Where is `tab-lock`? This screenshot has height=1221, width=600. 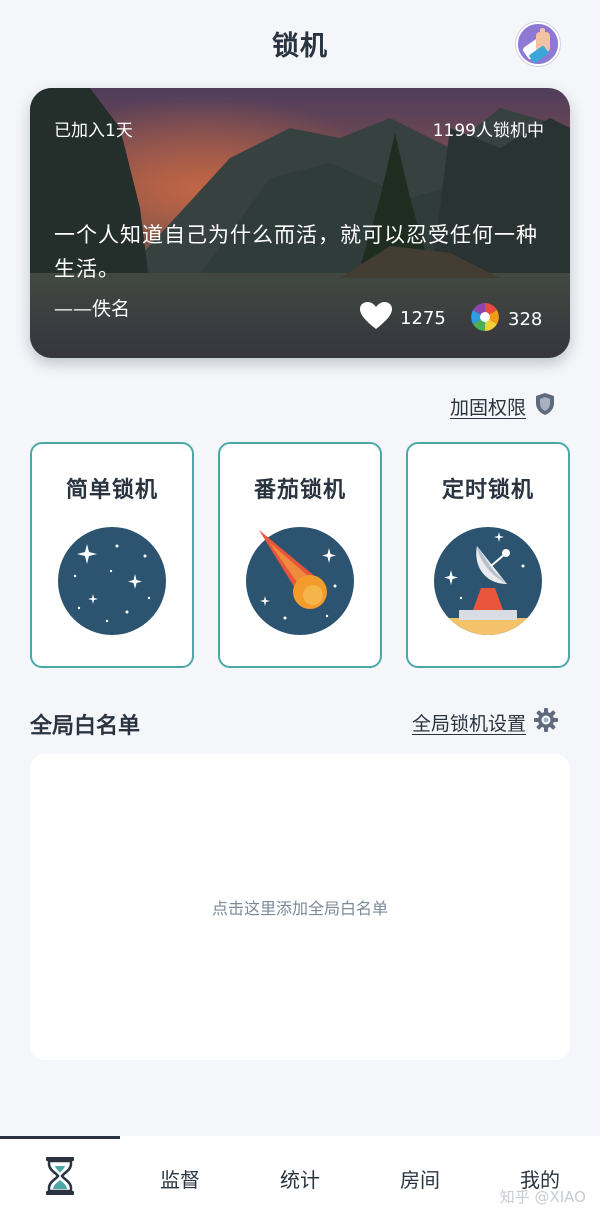
tab-lock is located at coordinates (60, 1178).